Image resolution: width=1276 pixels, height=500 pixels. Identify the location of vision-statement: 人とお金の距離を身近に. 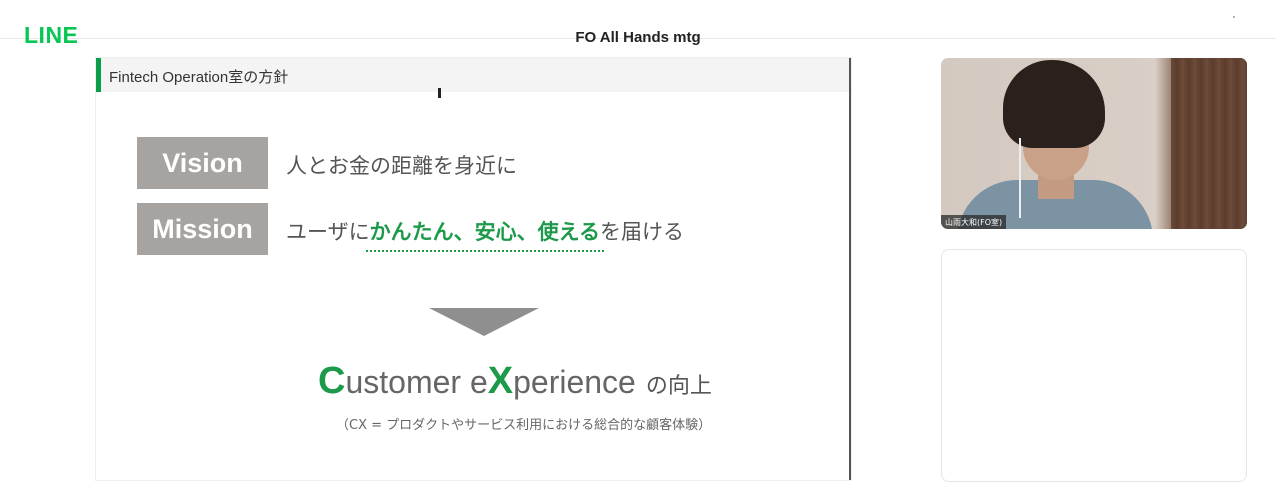
(401, 166).